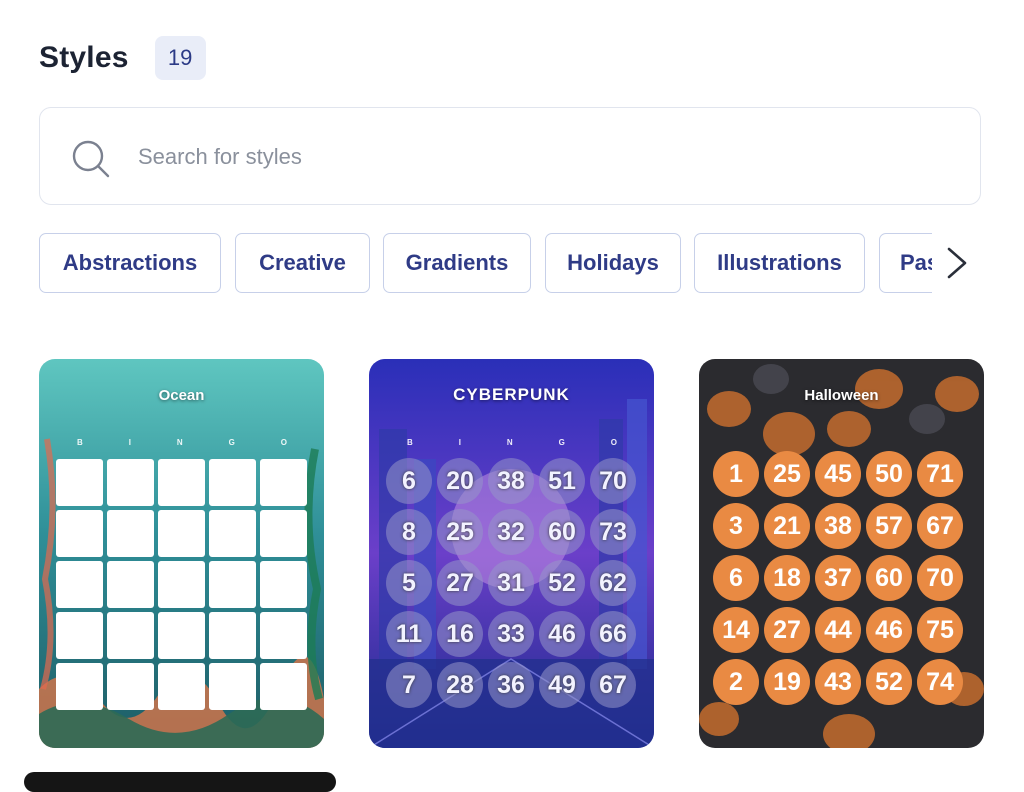 This screenshot has width=1024, height=792. What do you see at coordinates (889, 474) in the screenshot?
I see `bingo-number-ball: 50` at bounding box center [889, 474].